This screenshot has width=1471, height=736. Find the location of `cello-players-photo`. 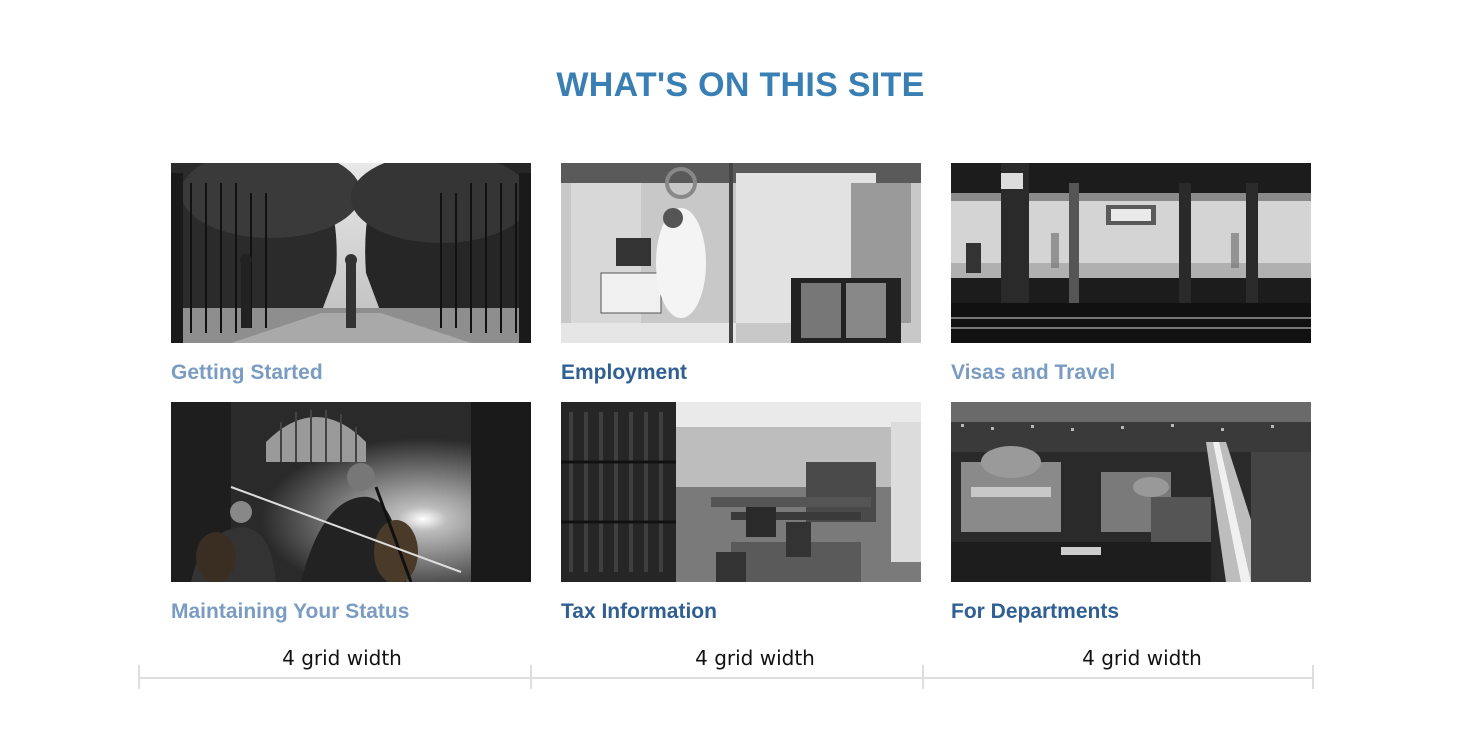

cello-players-photo is located at coordinates (351, 492).